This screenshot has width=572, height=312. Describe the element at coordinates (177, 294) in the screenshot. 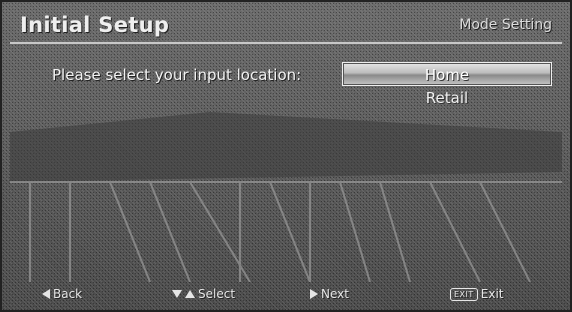

I see `down-arrow-icon` at that location.